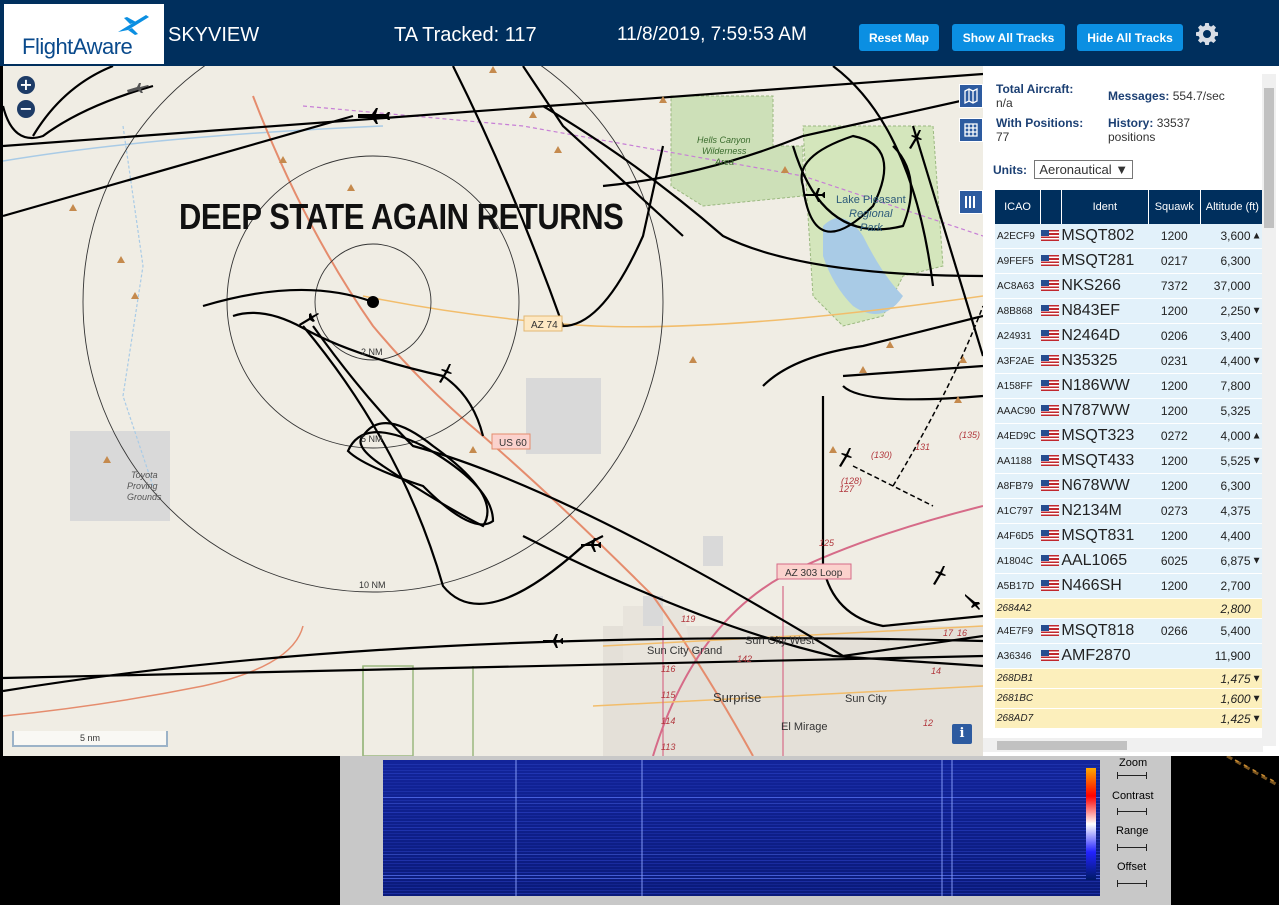 The width and height of the screenshot is (1279, 905). What do you see at coordinates (1235, 236) in the screenshot?
I see `altitude-value: 3,600` at bounding box center [1235, 236].